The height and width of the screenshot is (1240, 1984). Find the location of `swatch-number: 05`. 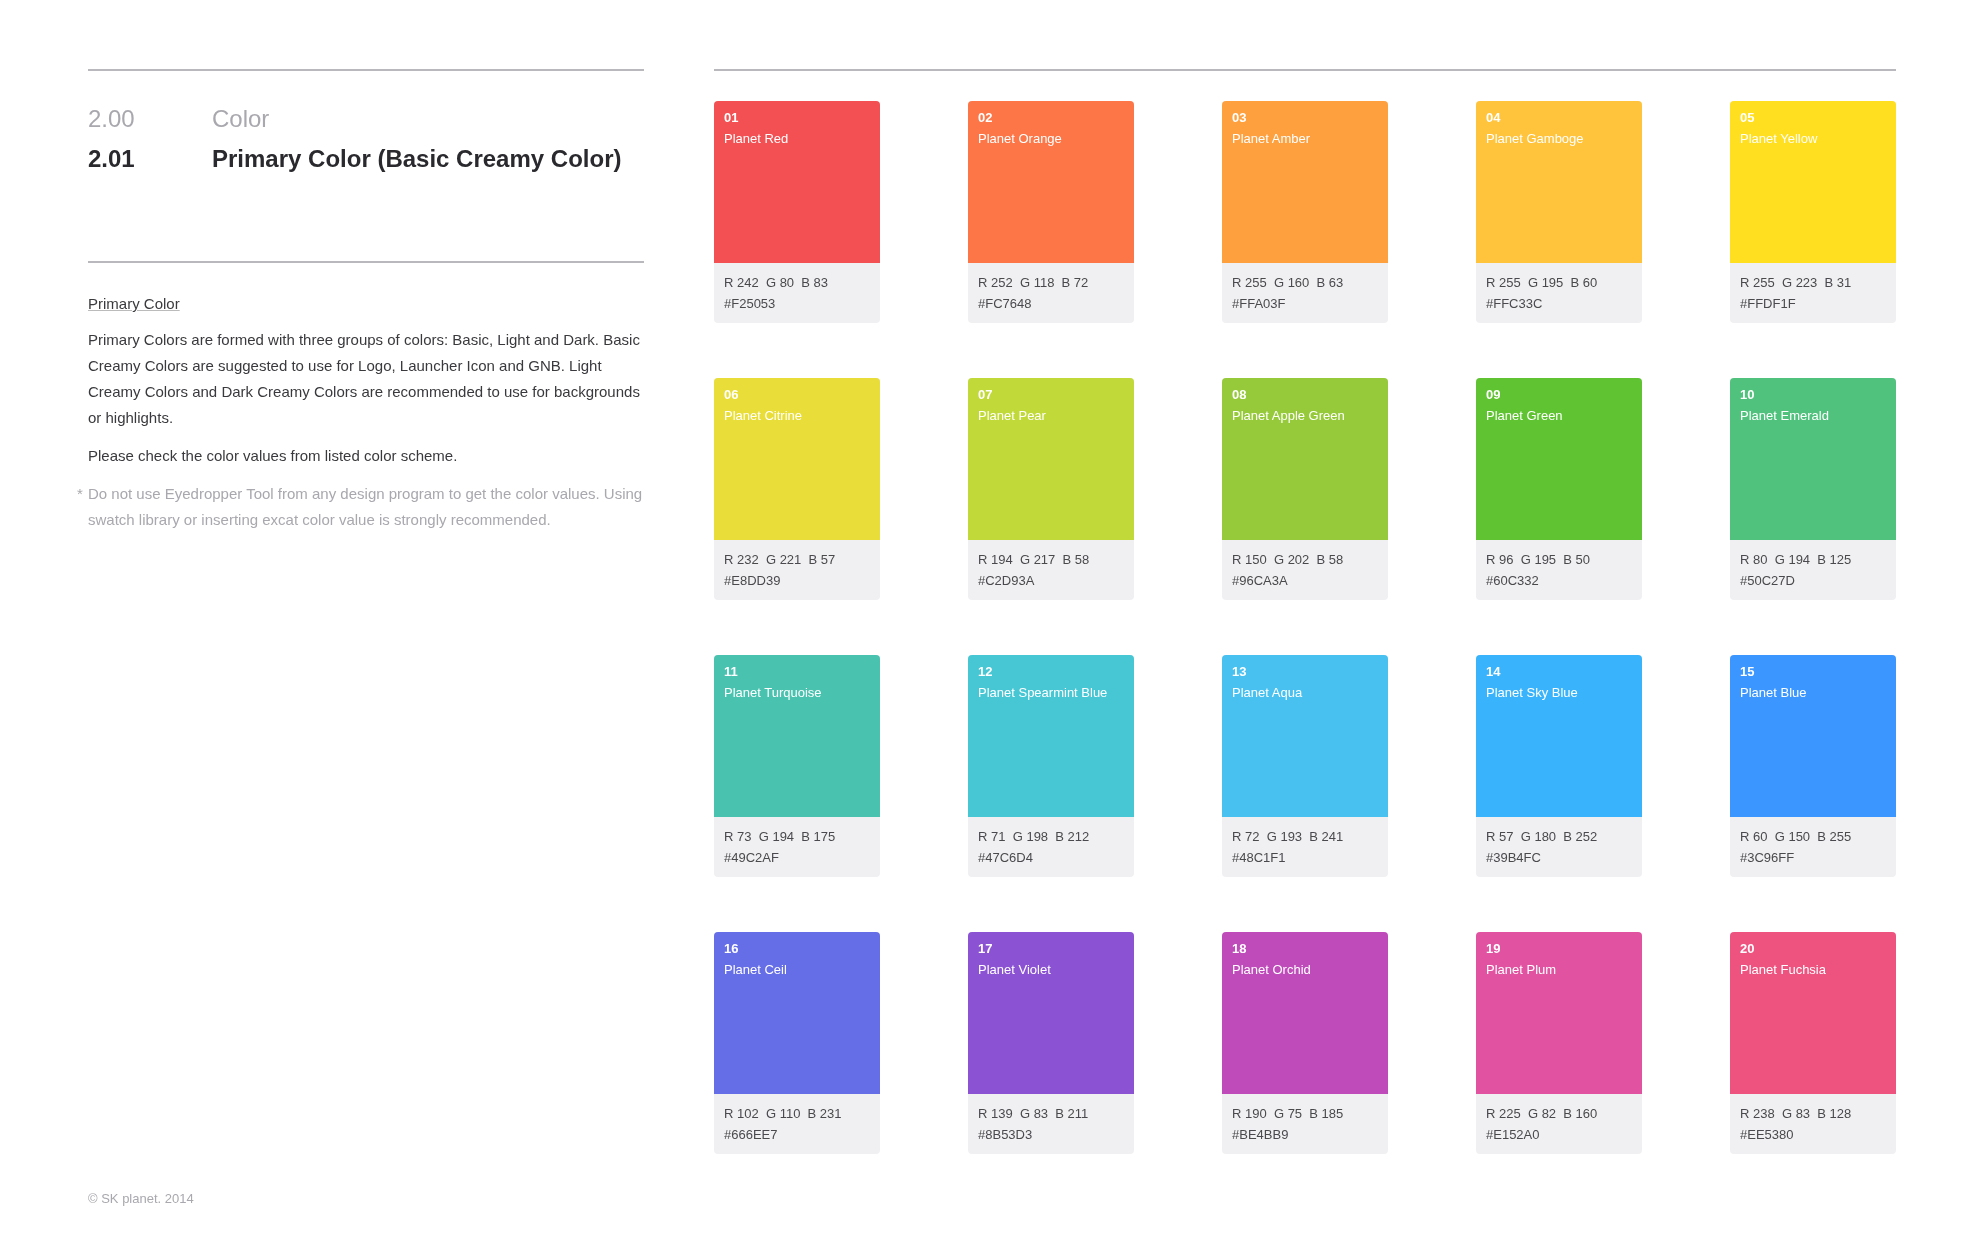

swatch-number: 05 is located at coordinates (1747, 118).